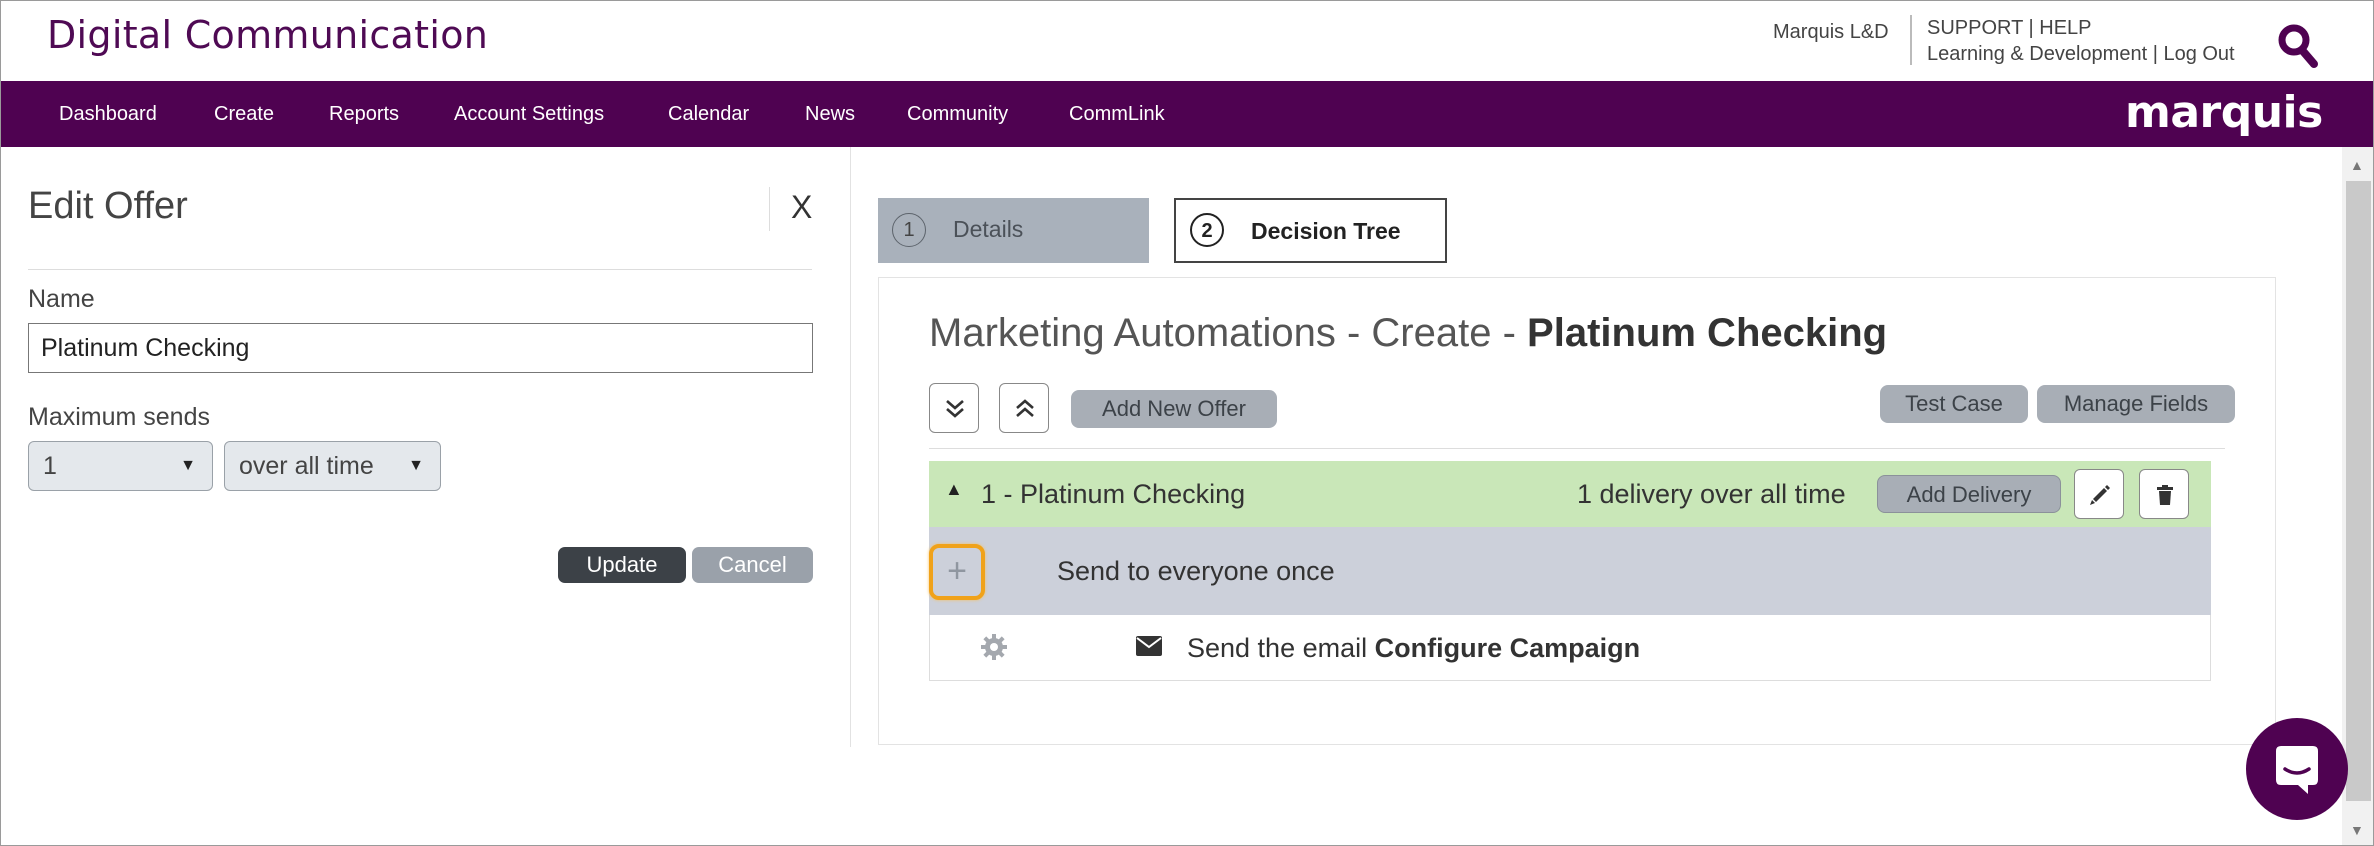 The image size is (2374, 846). Describe the element at coordinates (2081, 54) in the screenshot. I see `dept-logout-link: Learning & Development | Log Out` at that location.